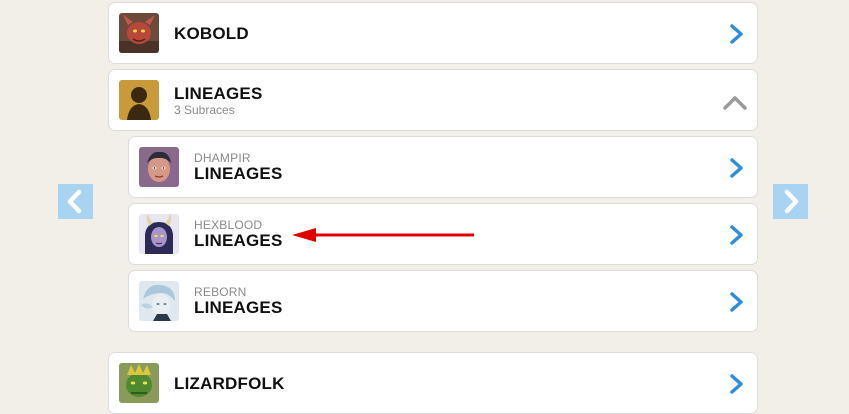  I want to click on kobold-avatar, so click(139, 33).